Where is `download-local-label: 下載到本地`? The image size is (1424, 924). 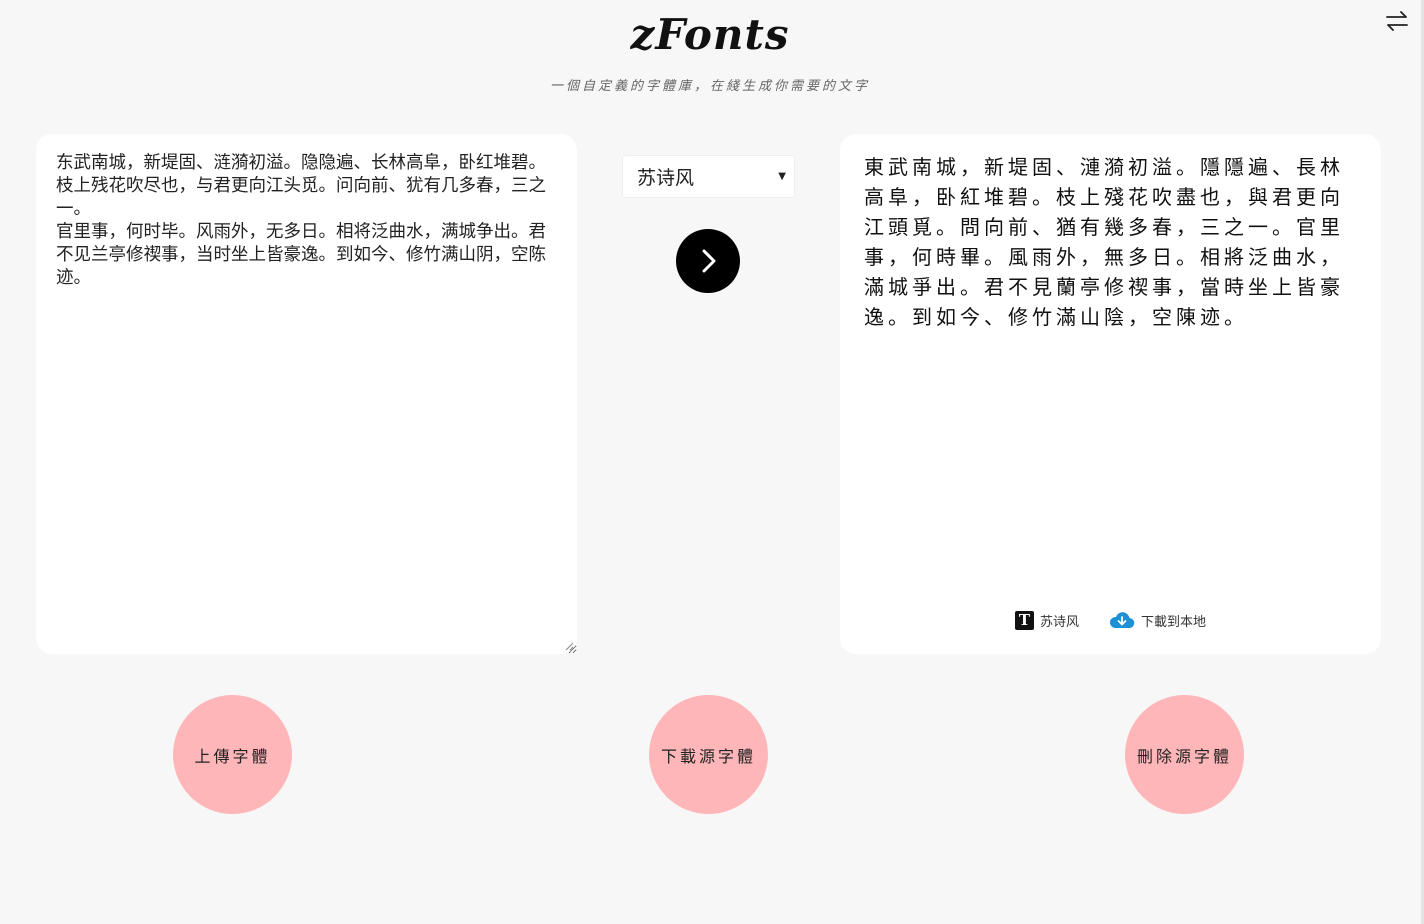
download-local-label: 下載到本地 is located at coordinates (1174, 622).